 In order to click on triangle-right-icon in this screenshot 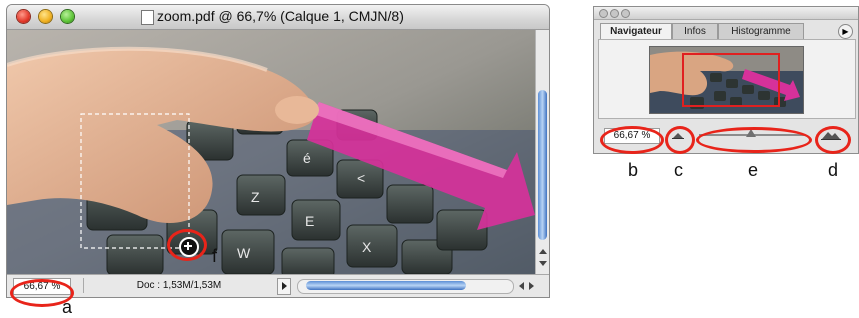, I will do `click(284, 286)`.